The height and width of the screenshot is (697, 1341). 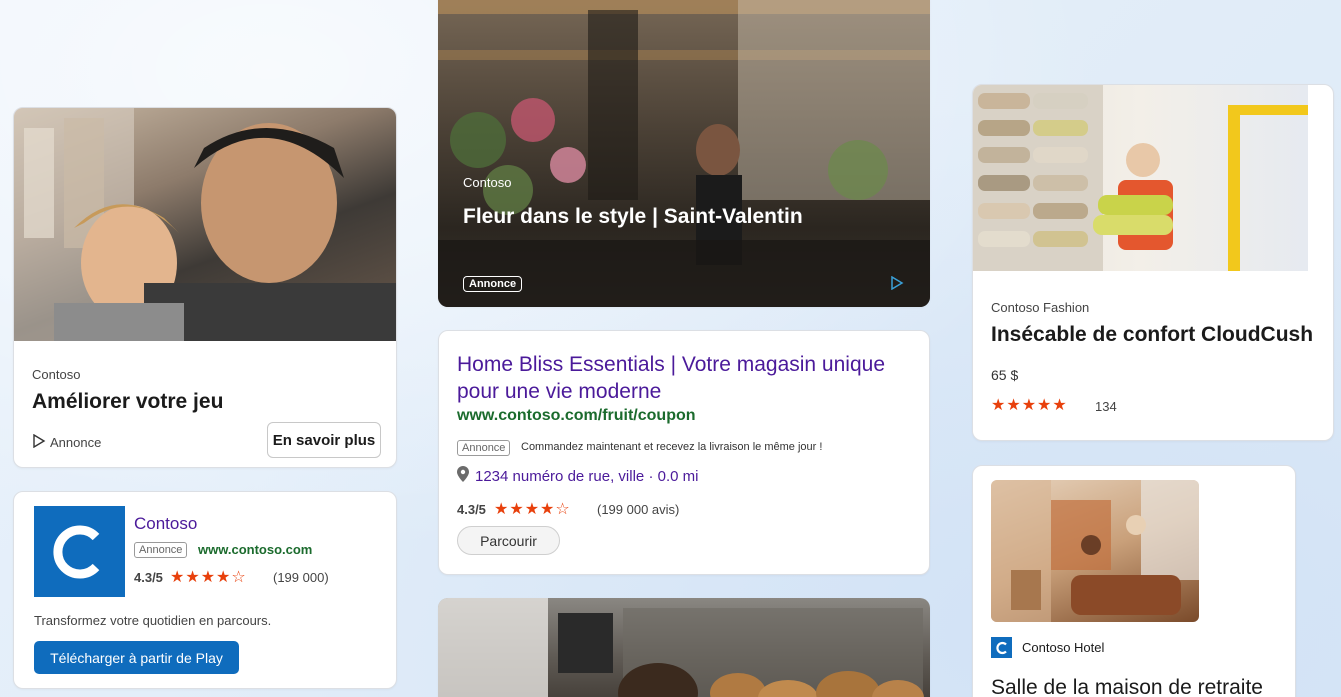 What do you see at coordinates (471, 509) in the screenshot?
I see `card4-rating: 4.3/5` at bounding box center [471, 509].